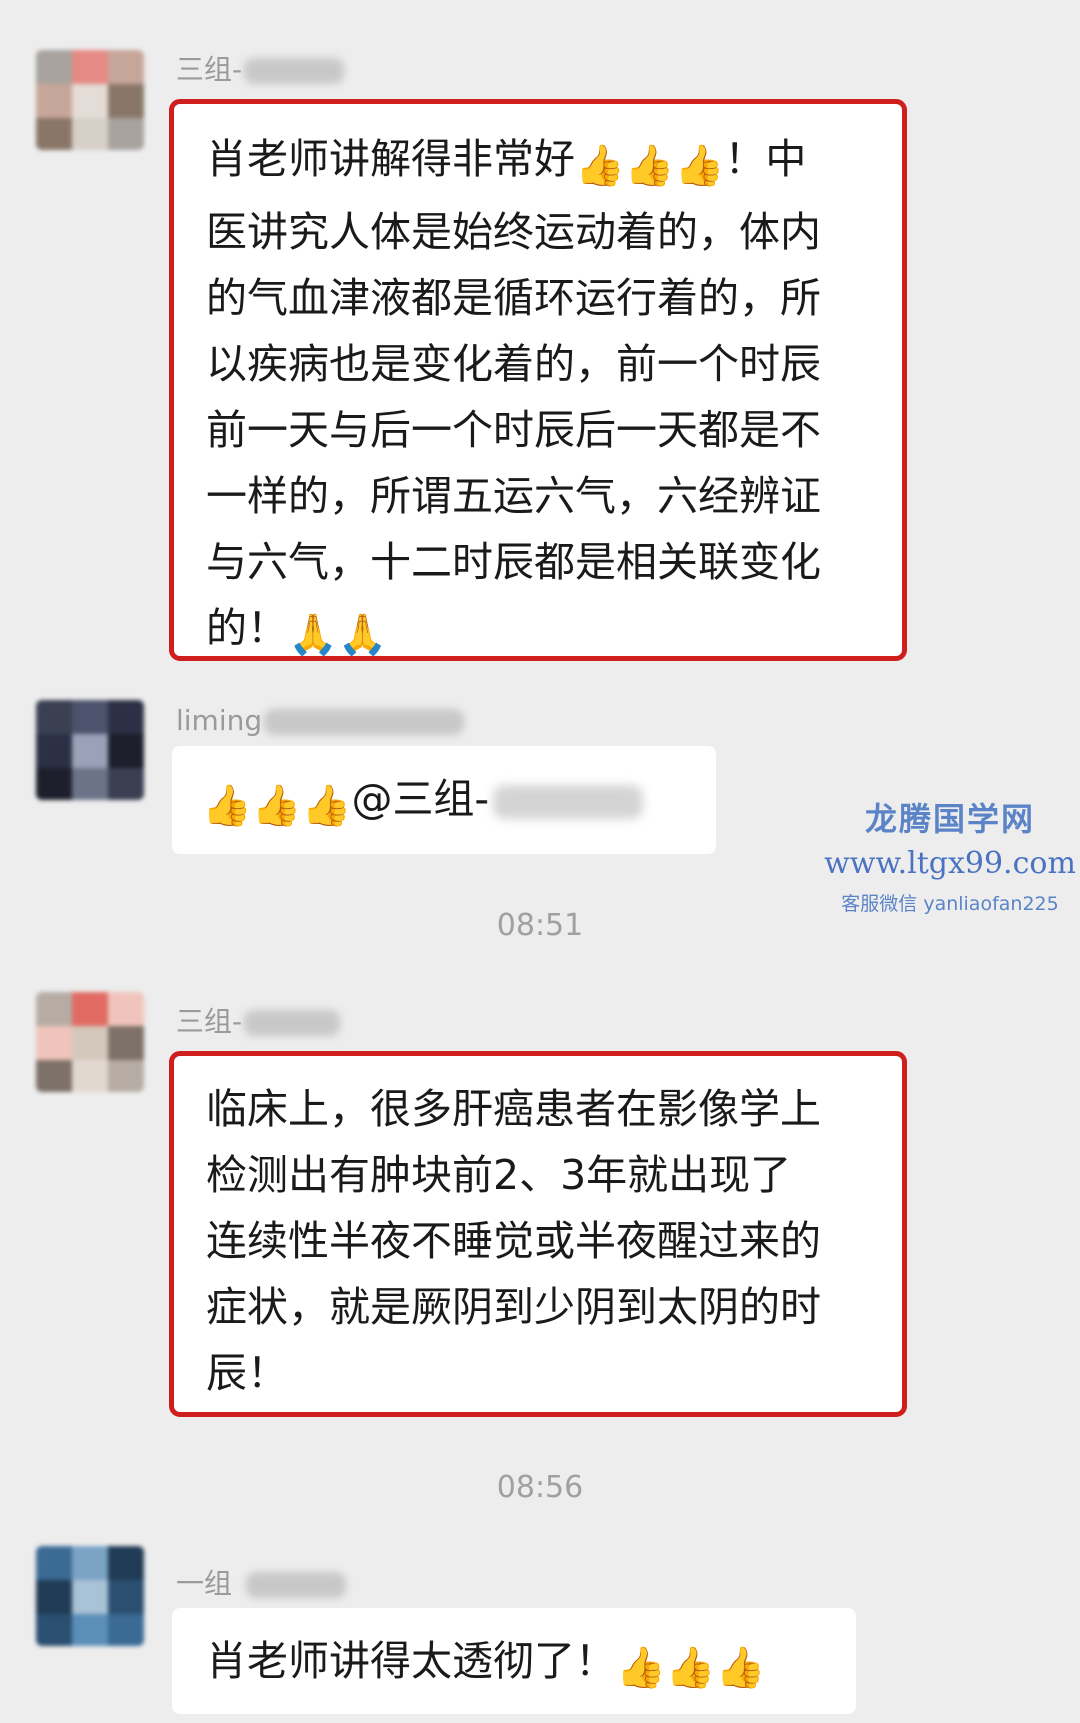 This screenshot has width=1080, height=1723. I want to click on message-bubble: 👍👍👍@三组-, so click(444, 800).